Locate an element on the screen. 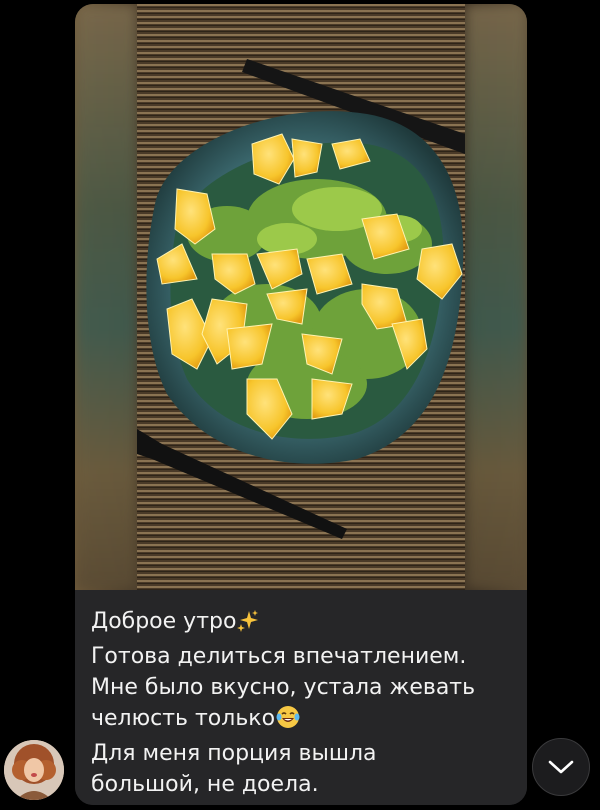 The image size is (600, 810). laughing-tears-icon is located at coordinates (288, 721).